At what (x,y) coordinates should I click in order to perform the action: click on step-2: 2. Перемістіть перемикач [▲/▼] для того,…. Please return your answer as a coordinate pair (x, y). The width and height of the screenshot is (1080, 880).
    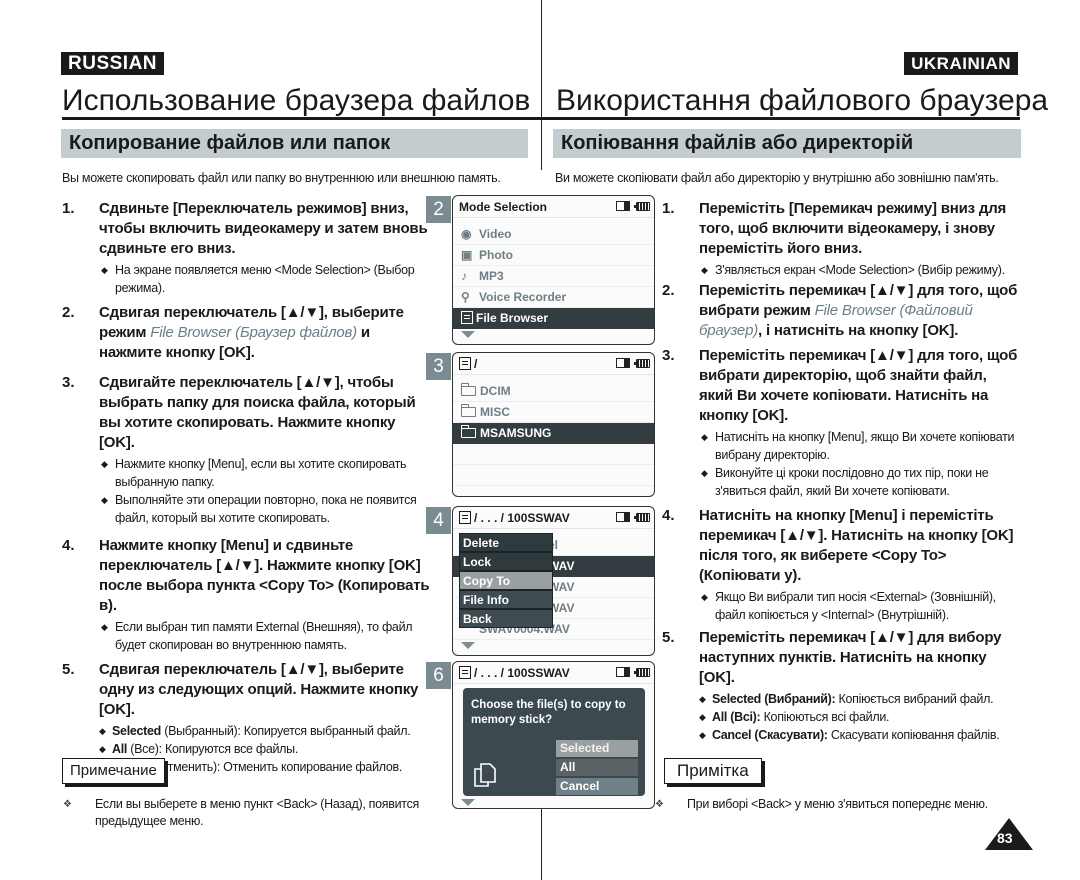
    Looking at the image, I should click on (842, 311).